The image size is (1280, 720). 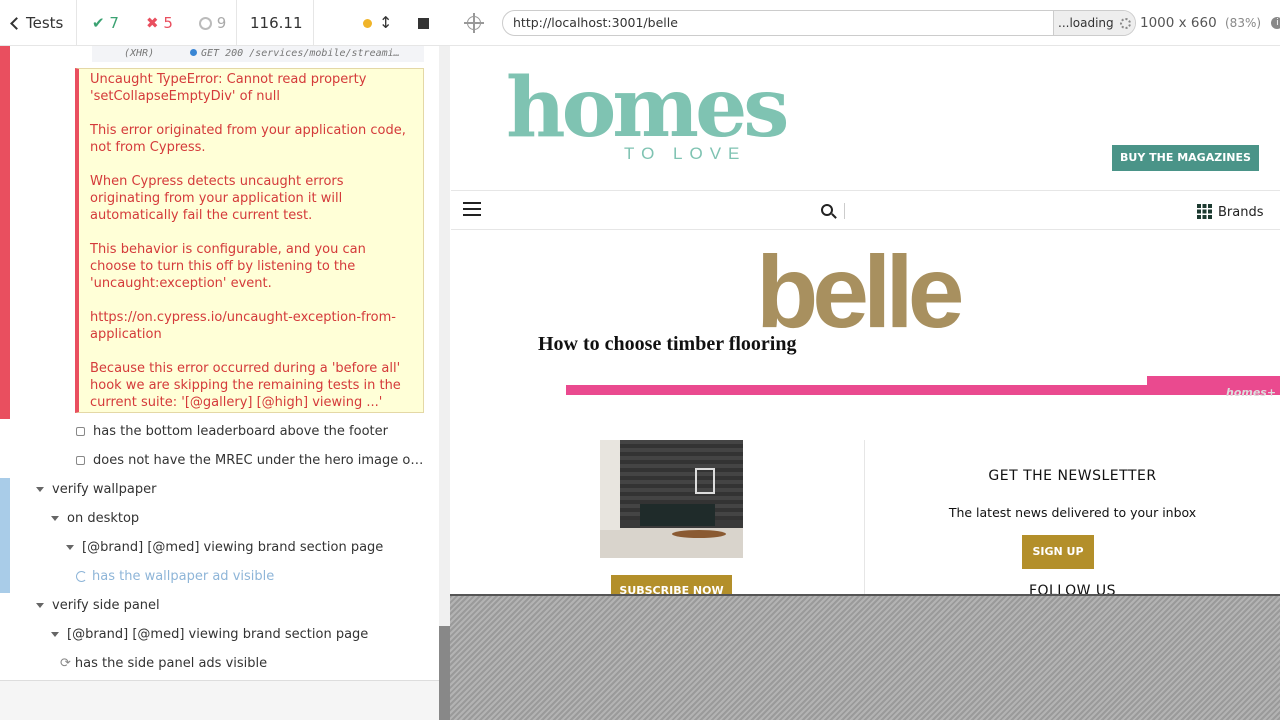 I want to click on suite-item: verify side panel, so click(x=98, y=606).